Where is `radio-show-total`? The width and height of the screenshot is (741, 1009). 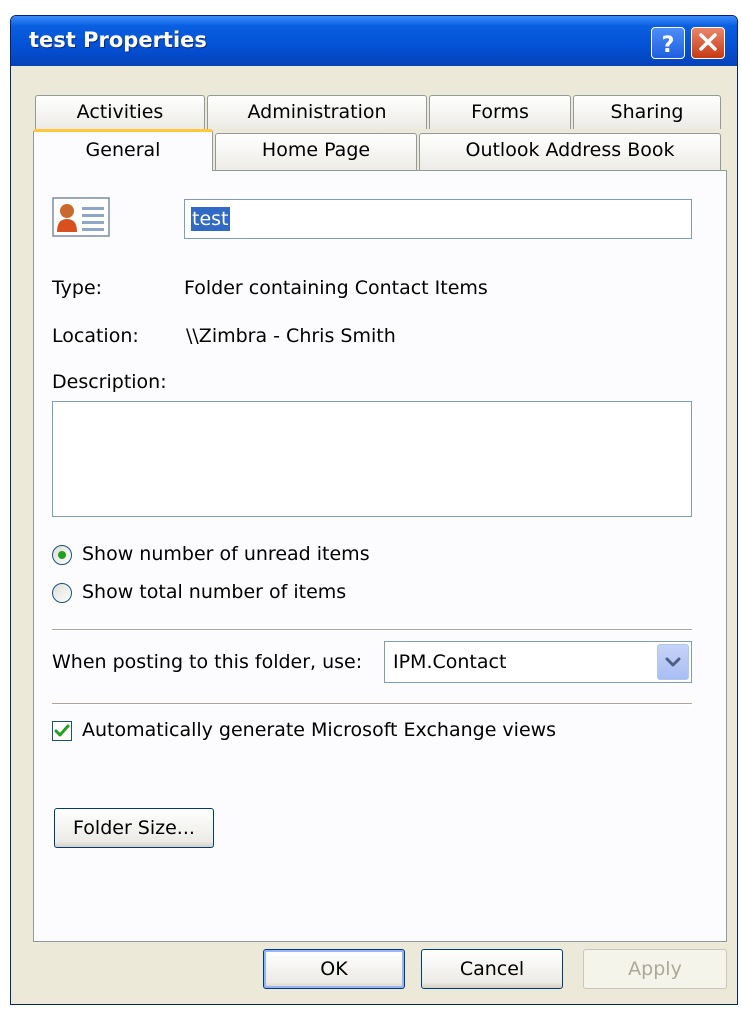
radio-show-total is located at coordinates (62, 593).